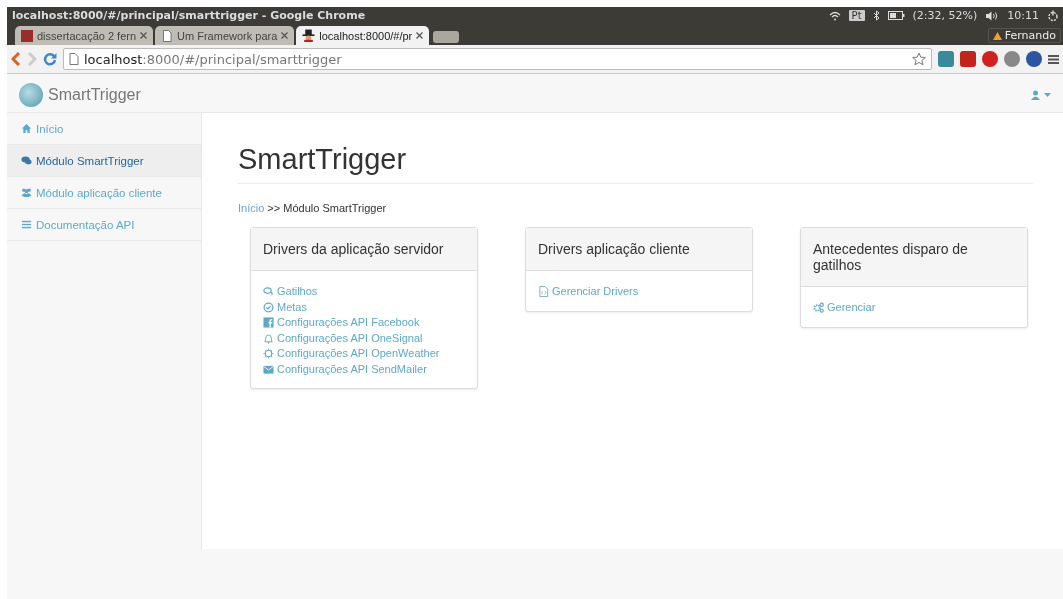  I want to click on volume-icon, so click(992, 15).